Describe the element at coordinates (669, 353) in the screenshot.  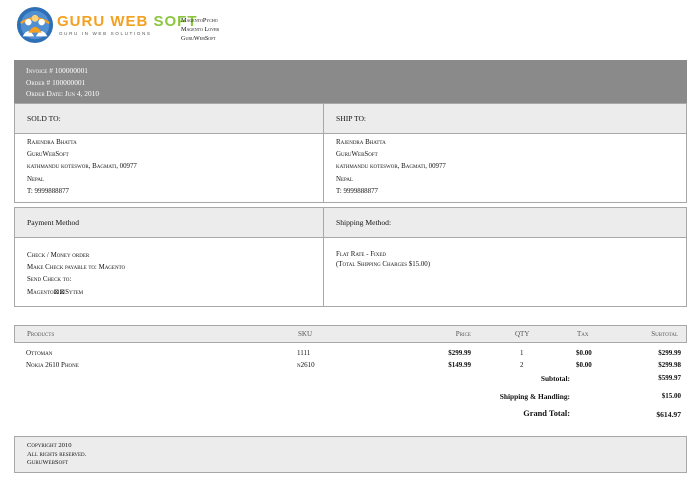
I see `product-subtotal: $299.99` at that location.